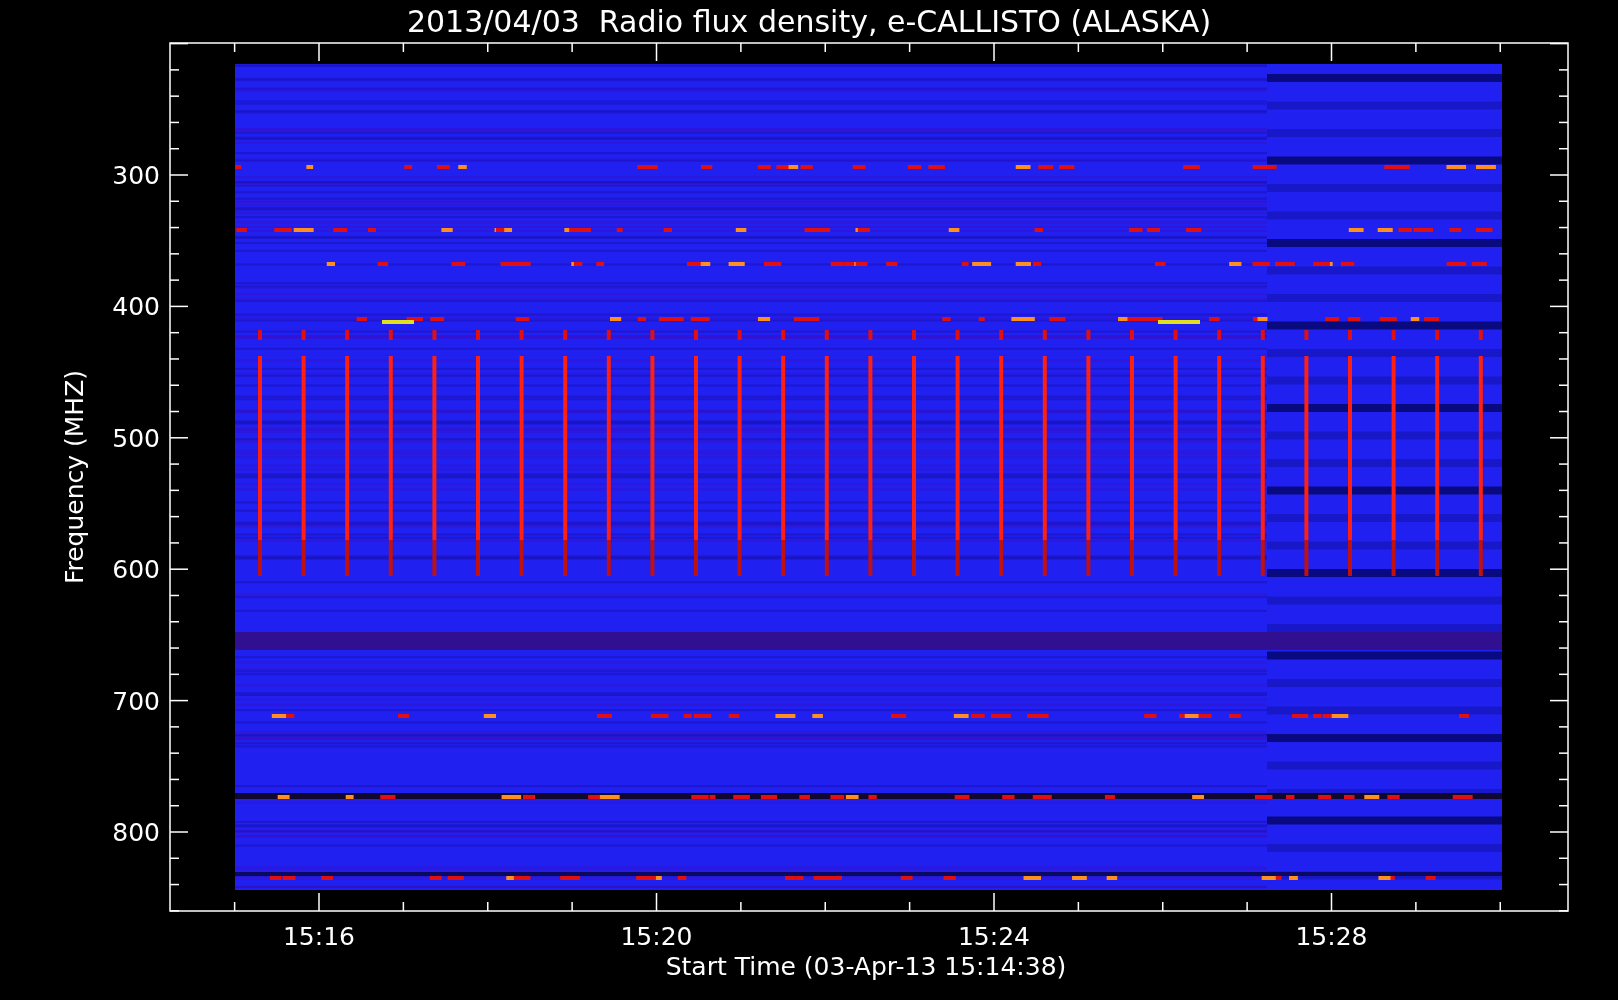  What do you see at coordinates (136, 175) in the screenshot?
I see `y-tick-label: 300` at bounding box center [136, 175].